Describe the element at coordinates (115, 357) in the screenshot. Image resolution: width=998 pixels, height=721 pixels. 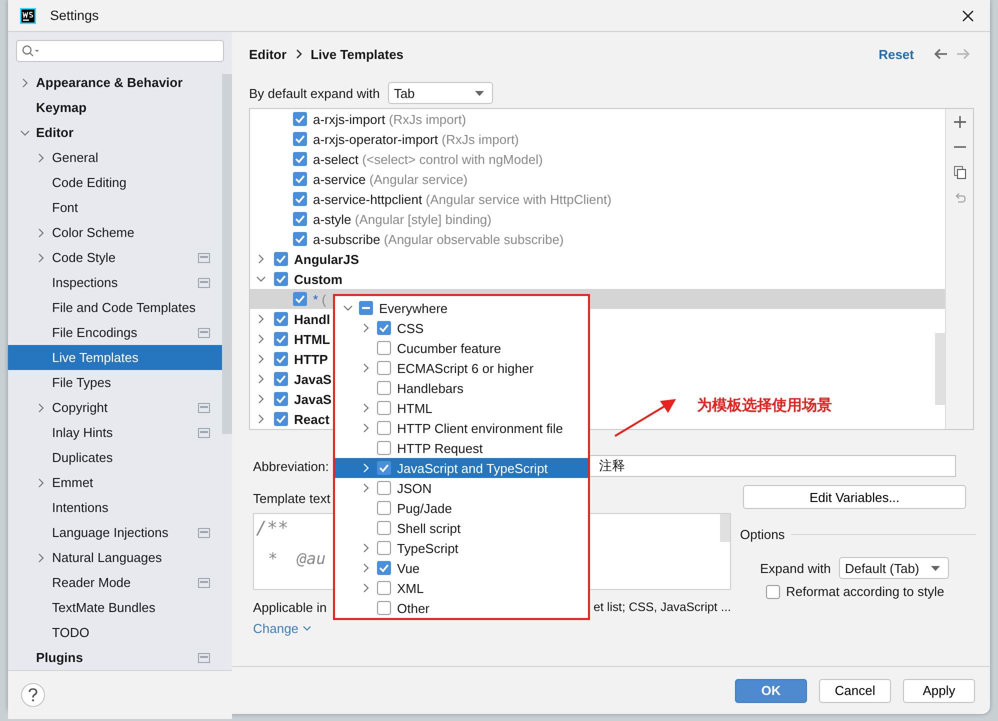
I see `settings-tree-item: Live Templates` at that location.